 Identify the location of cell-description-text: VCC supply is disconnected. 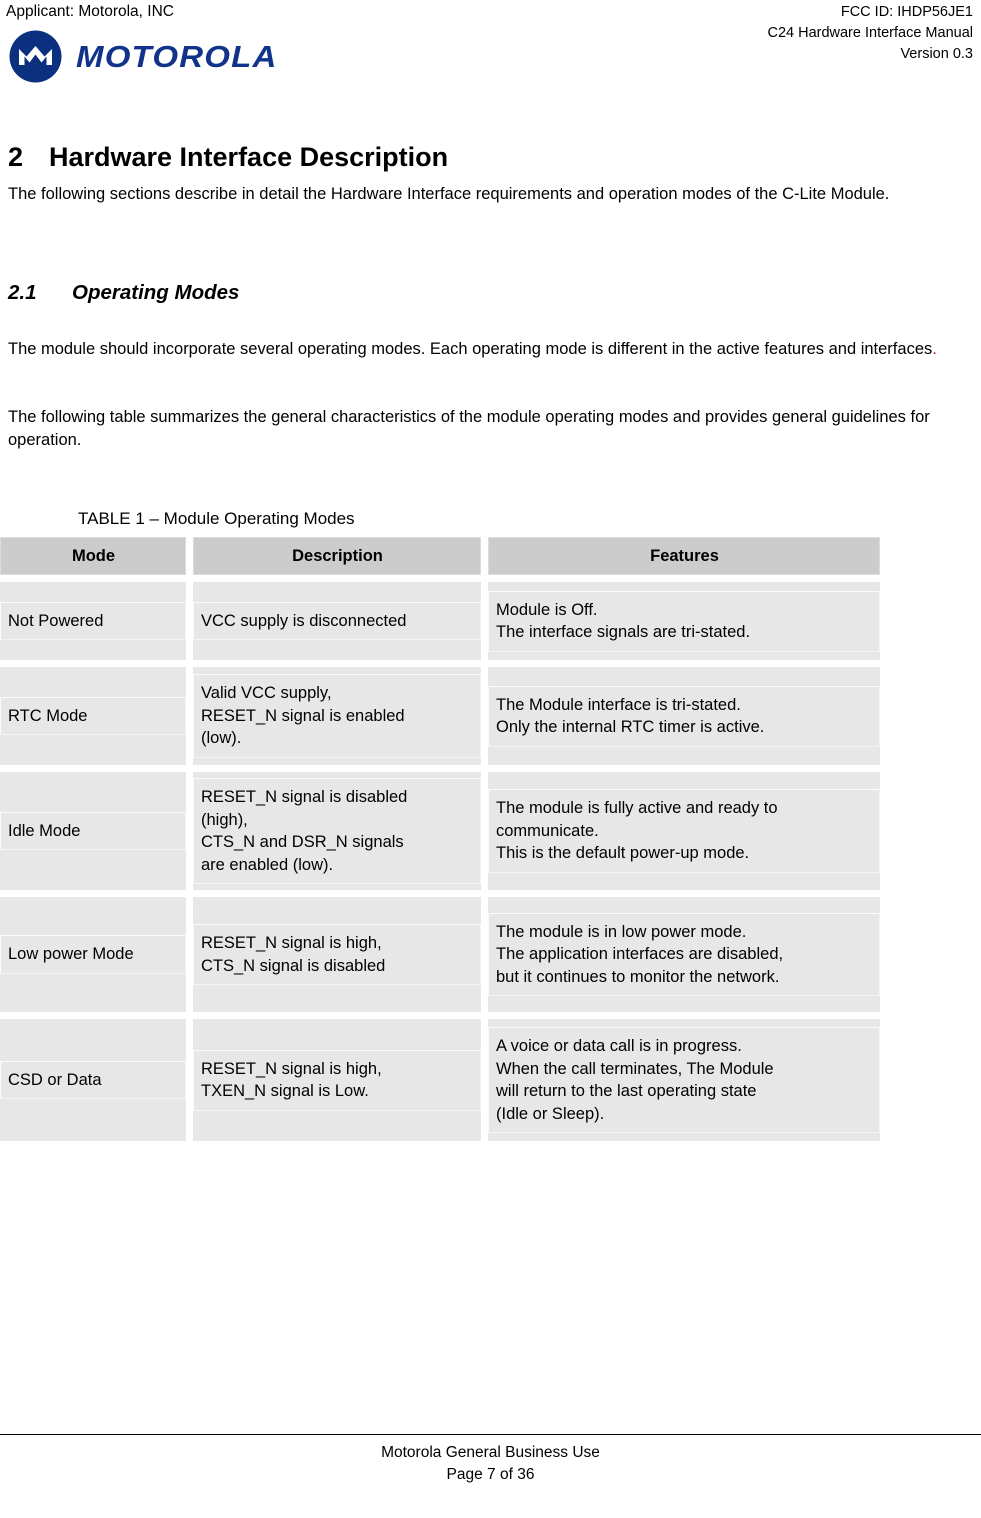
(337, 621).